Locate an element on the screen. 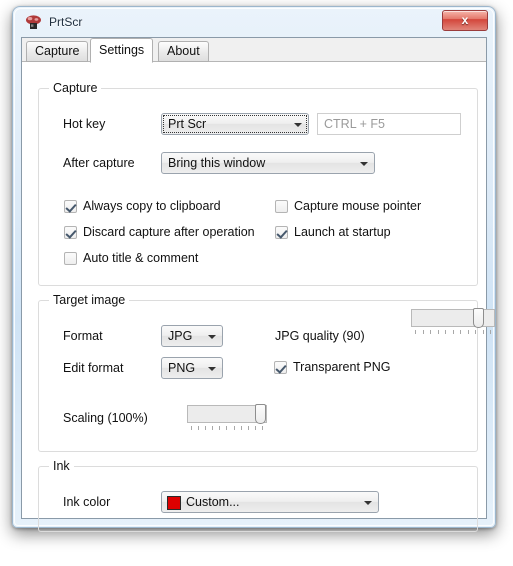 This screenshot has width=513, height=566. target-image-group-title: Target image is located at coordinates (89, 300).